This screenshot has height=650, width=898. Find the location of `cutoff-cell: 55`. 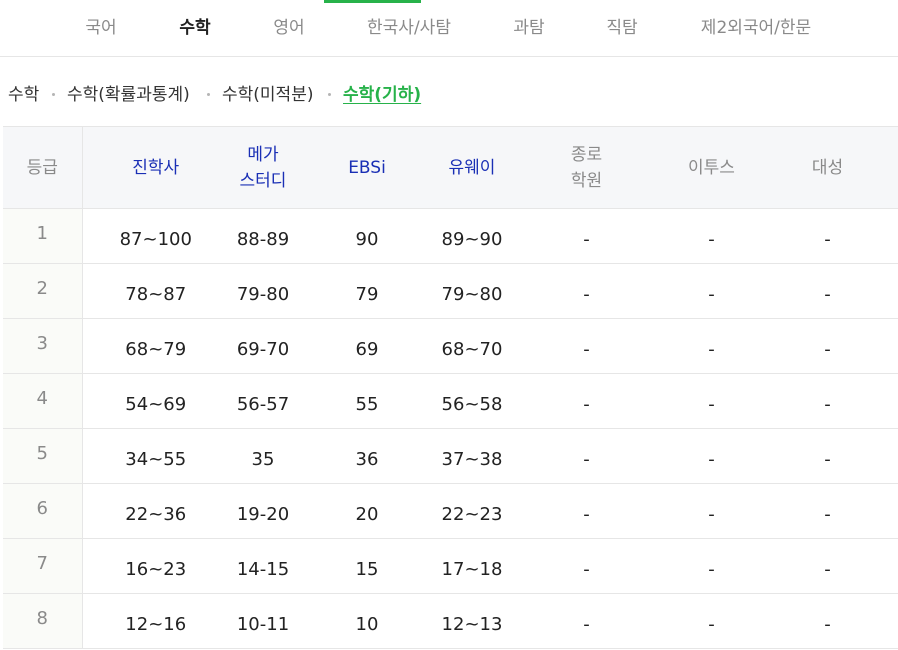

cutoff-cell: 55 is located at coordinates (367, 401).